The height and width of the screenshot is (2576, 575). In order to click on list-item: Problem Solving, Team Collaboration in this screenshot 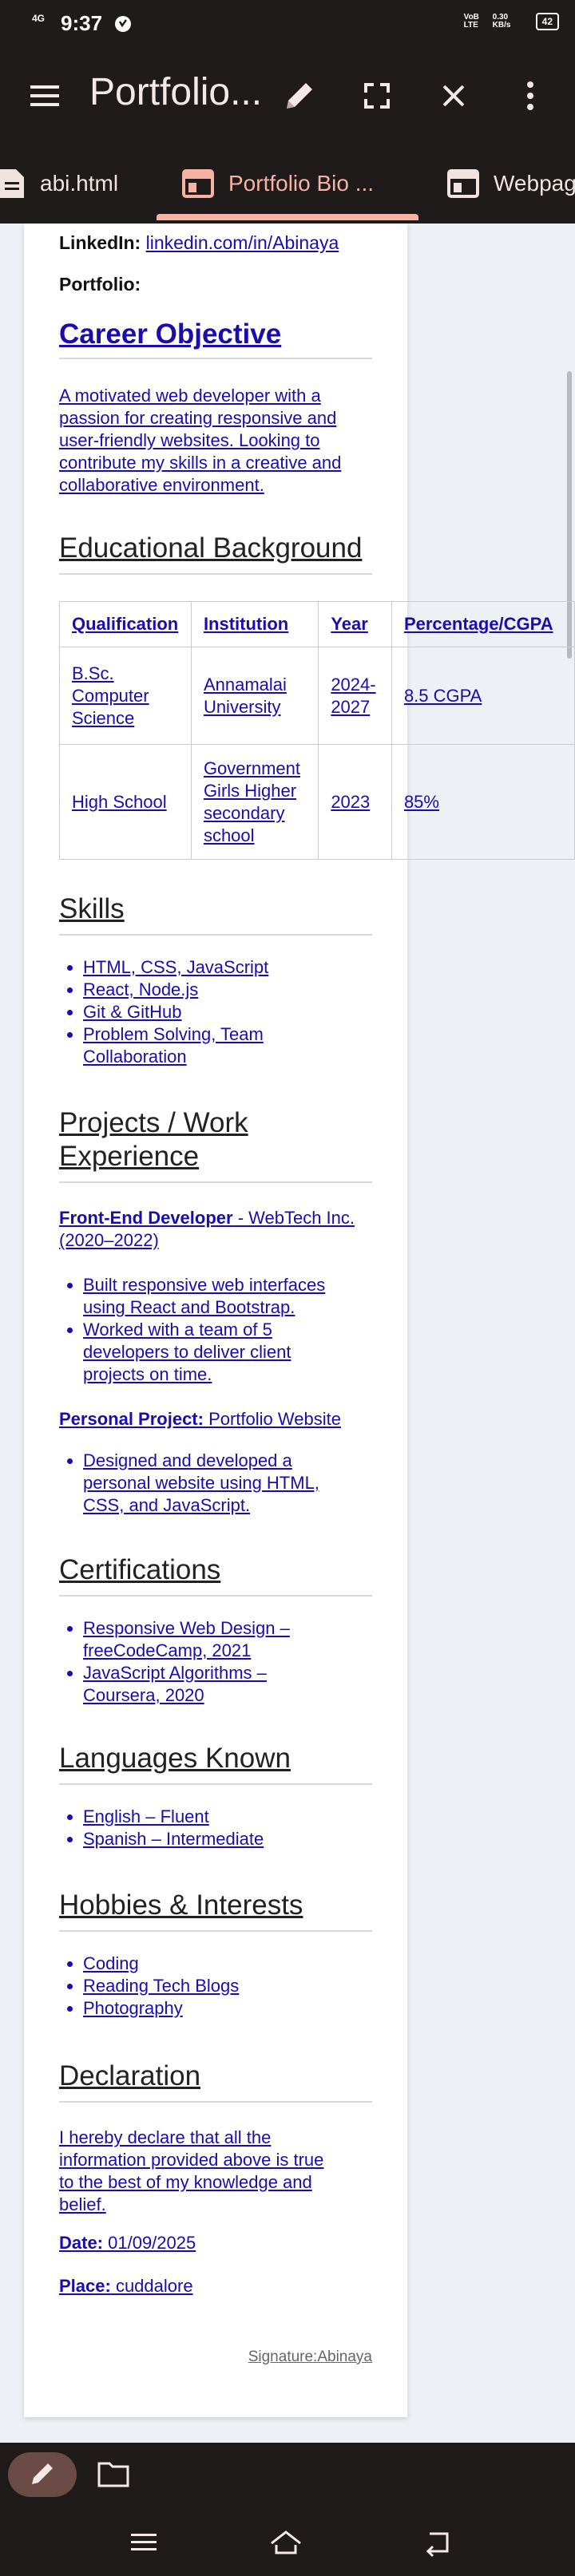, I will do `click(229, 1045)`.